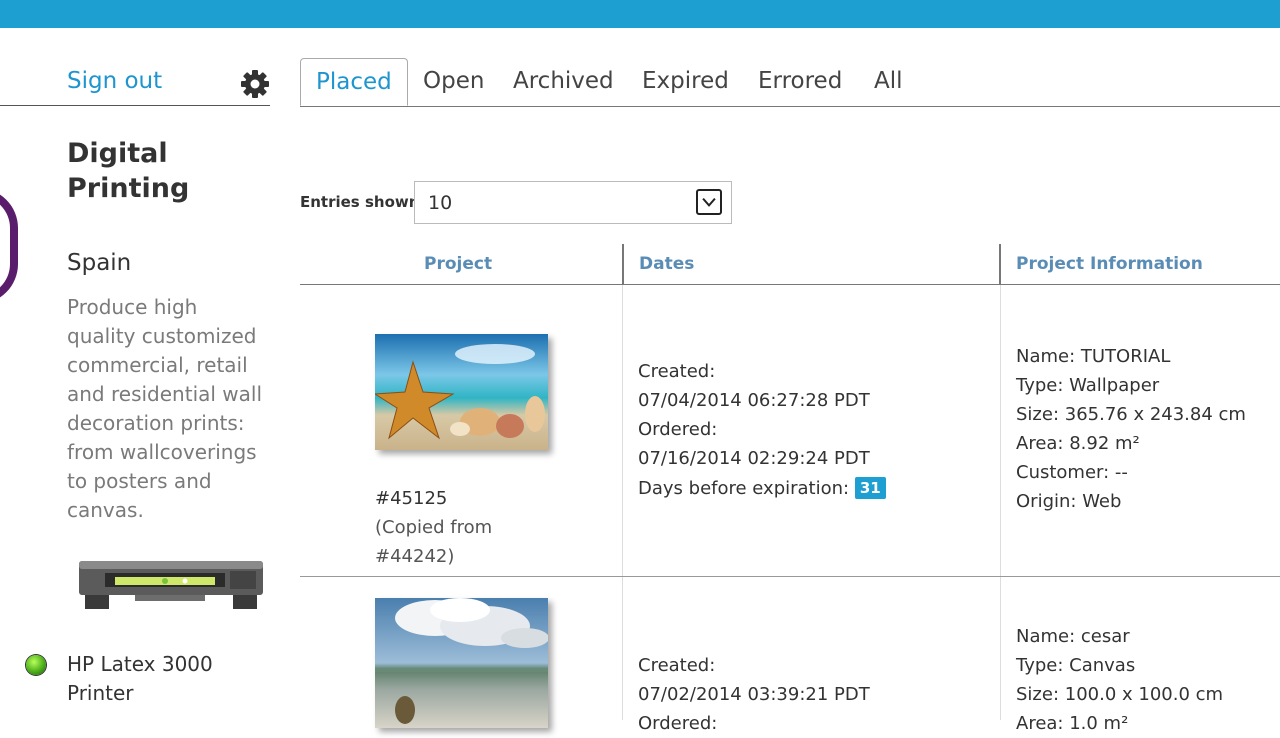 The width and height of the screenshot is (1280, 738). What do you see at coordinates (800, 82) in the screenshot?
I see `tab-errored: Errored` at bounding box center [800, 82].